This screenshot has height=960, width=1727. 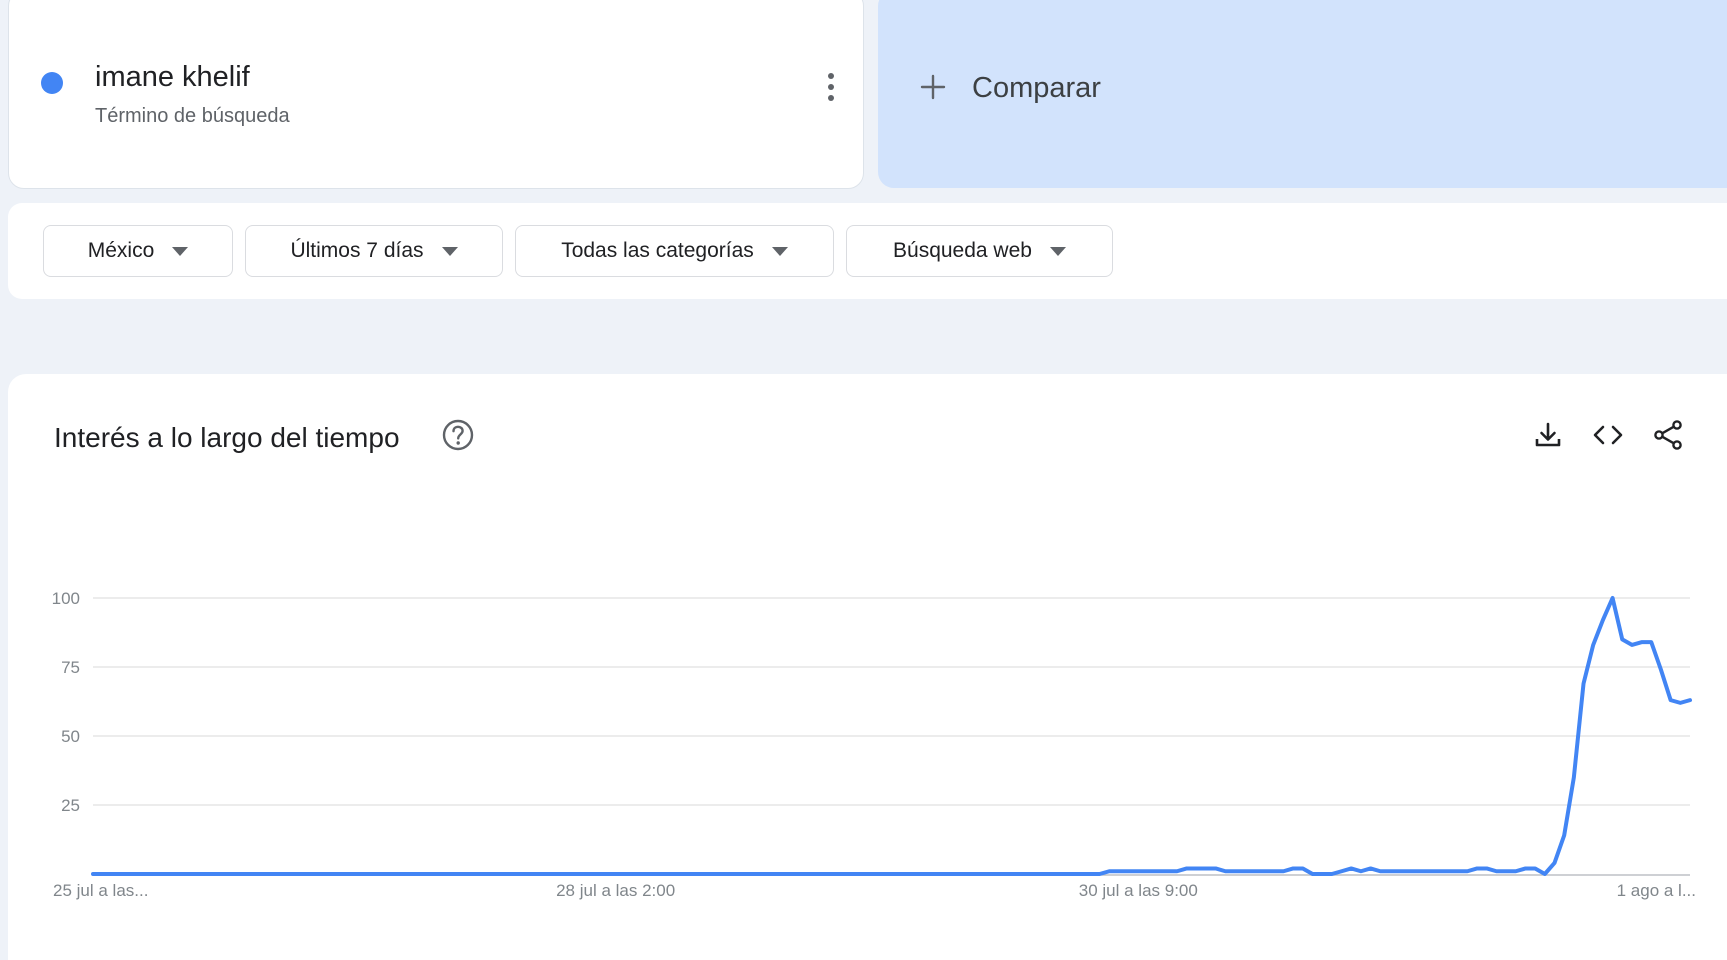 I want to click on x-tick-label: 30 jul a las 9:00, so click(x=1138, y=890).